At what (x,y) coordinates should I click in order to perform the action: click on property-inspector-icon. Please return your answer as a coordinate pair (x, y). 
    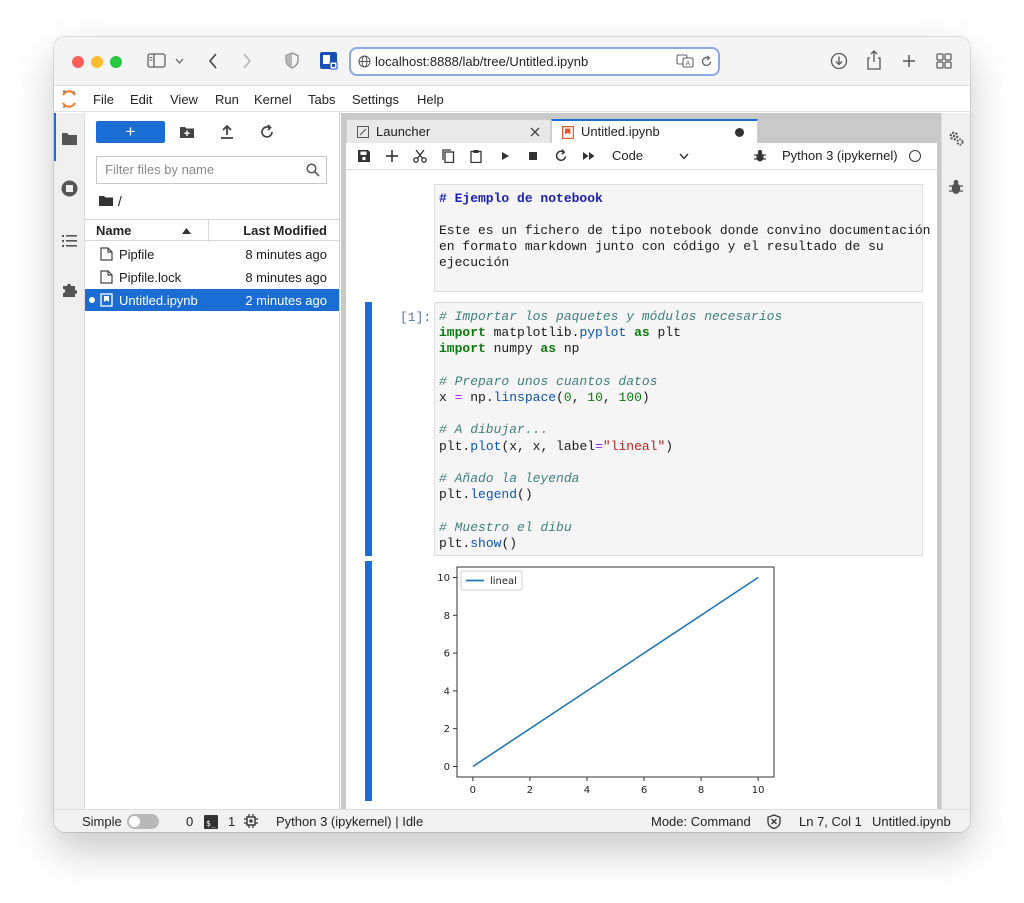
    Looking at the image, I should click on (956, 138).